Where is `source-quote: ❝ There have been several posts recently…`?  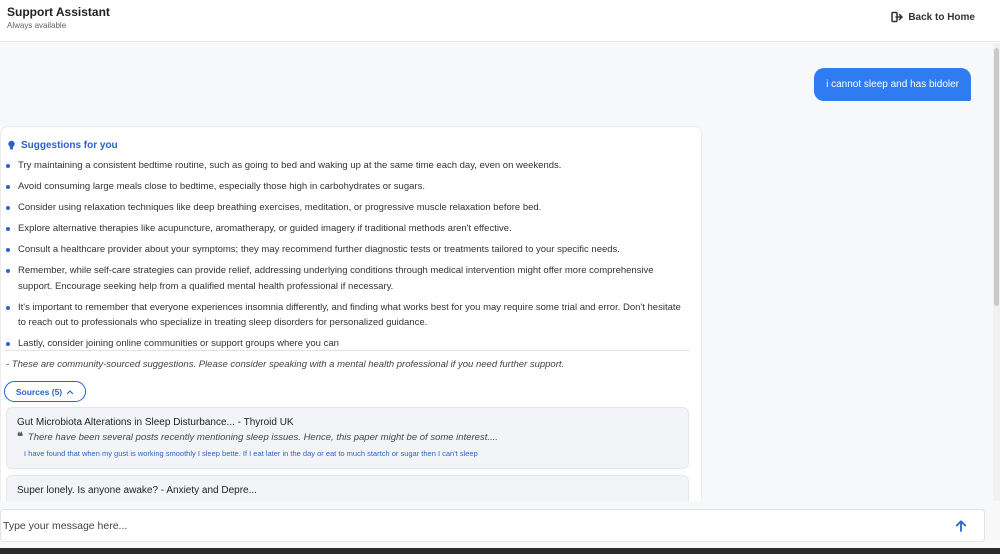 source-quote: ❝ There have been several posts recently… is located at coordinates (257, 437).